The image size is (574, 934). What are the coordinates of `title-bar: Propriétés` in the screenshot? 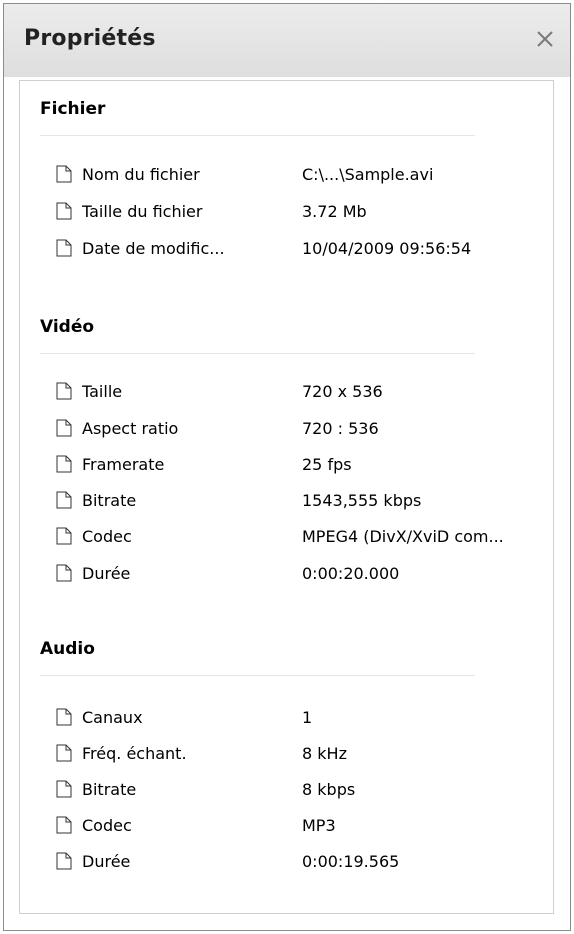 It's located at (287, 40).